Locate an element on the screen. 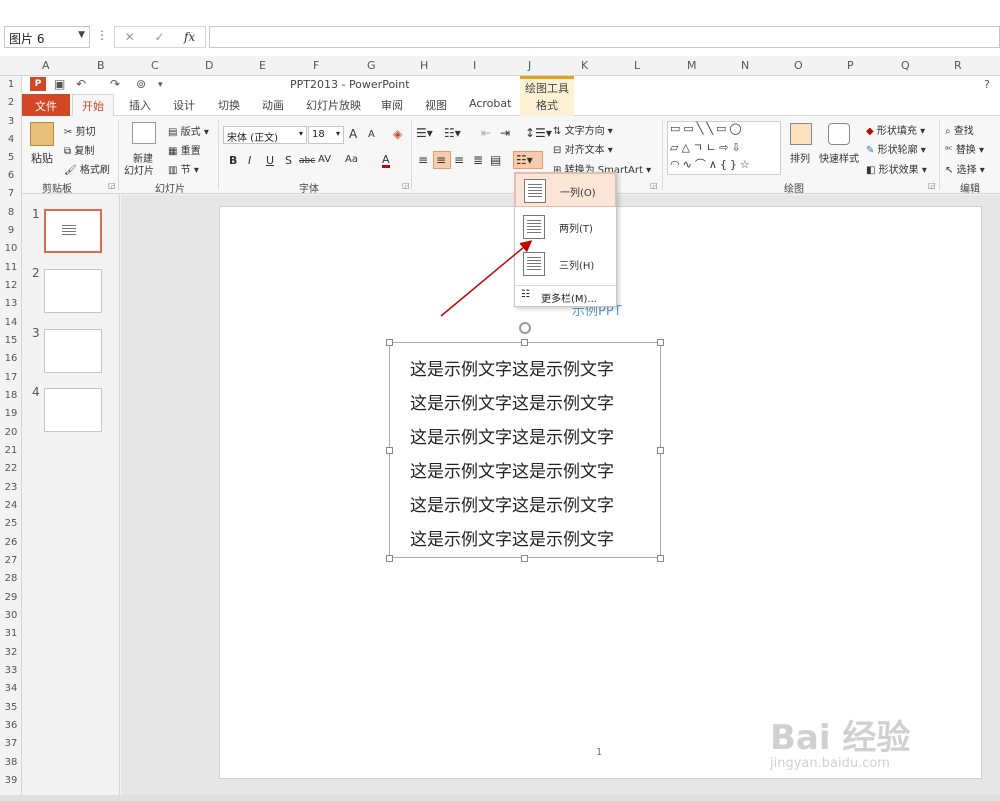 This screenshot has width=1000, height=801. horizontal-scrollbar is located at coordinates (500, 798).